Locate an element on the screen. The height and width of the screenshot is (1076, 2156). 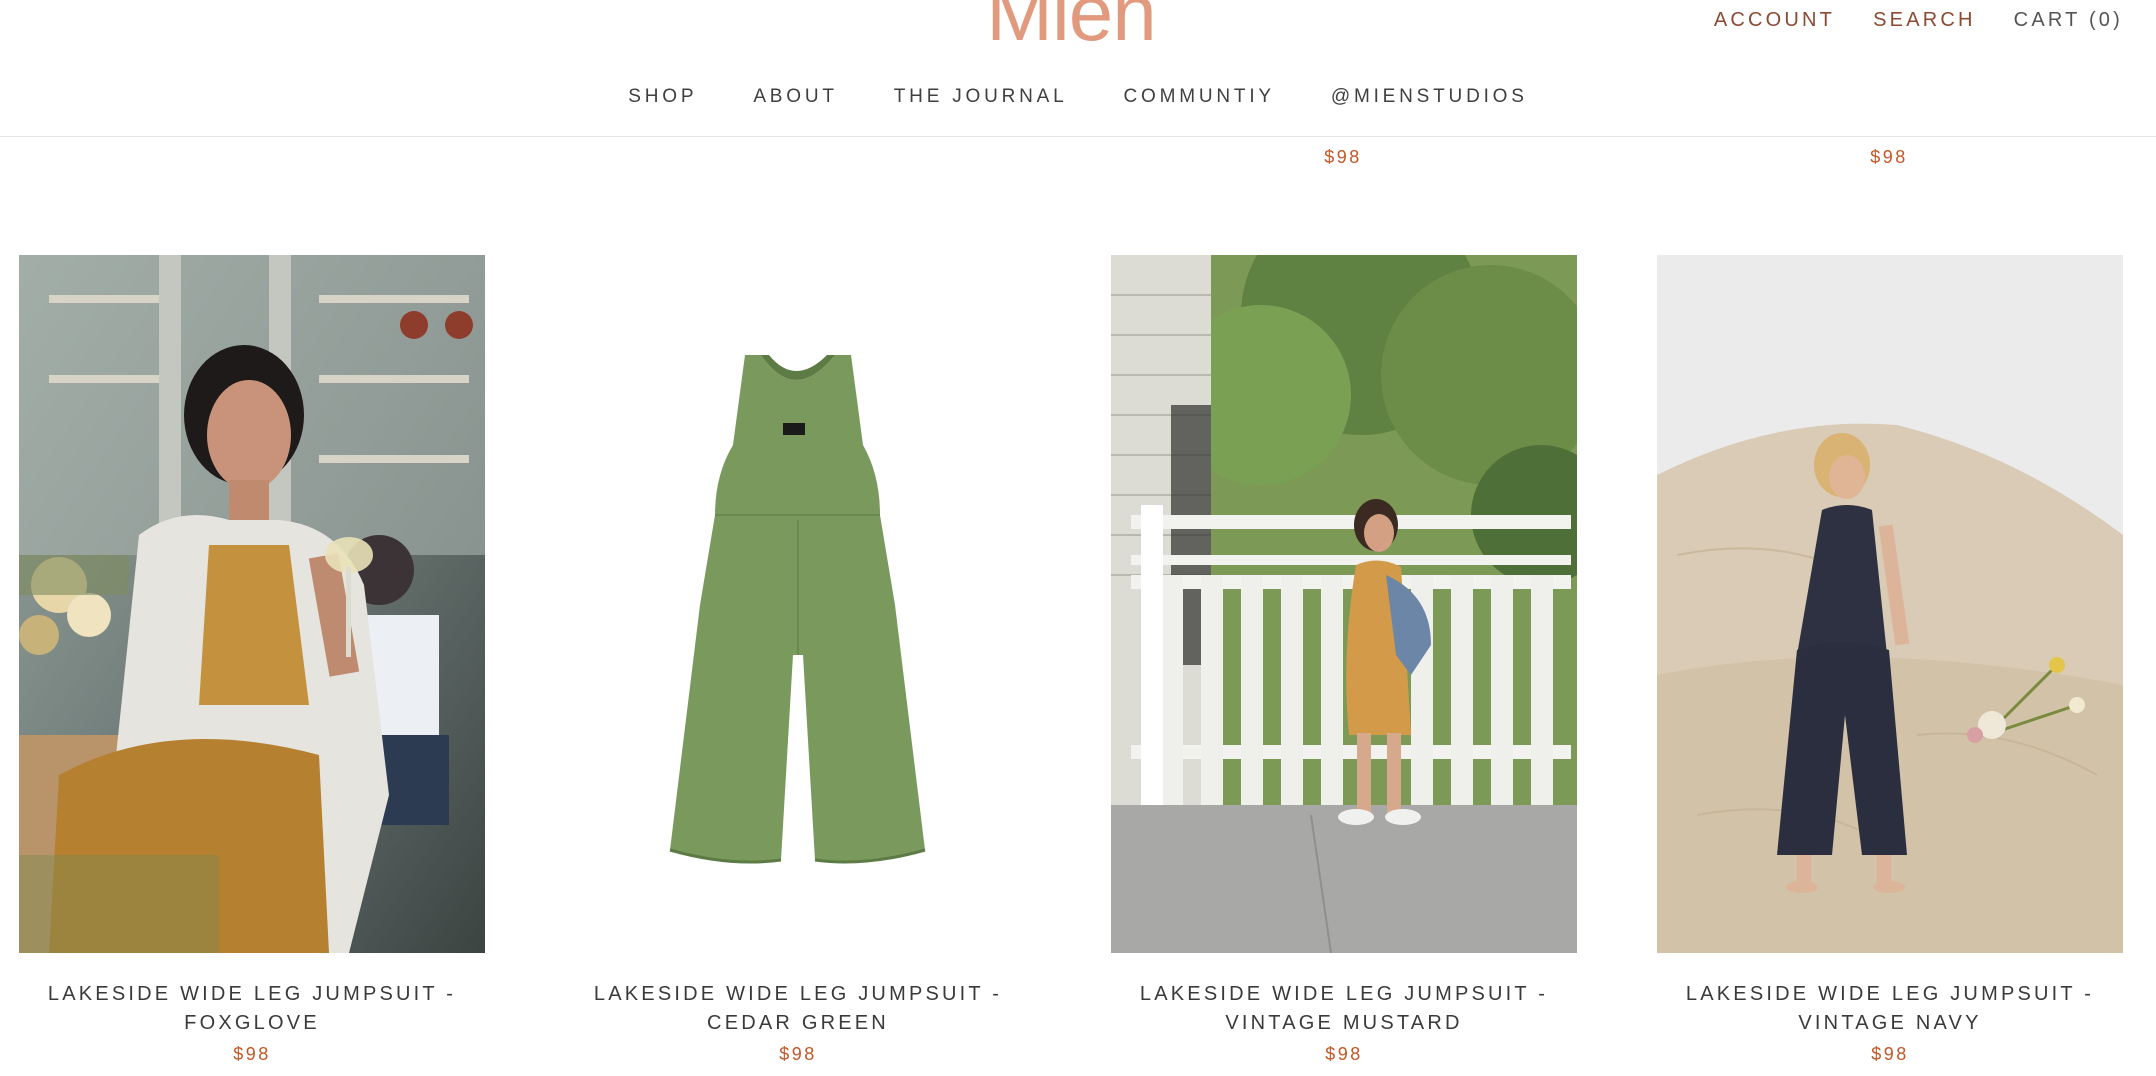
nav-item-shop: SHOP is located at coordinates (662, 97).